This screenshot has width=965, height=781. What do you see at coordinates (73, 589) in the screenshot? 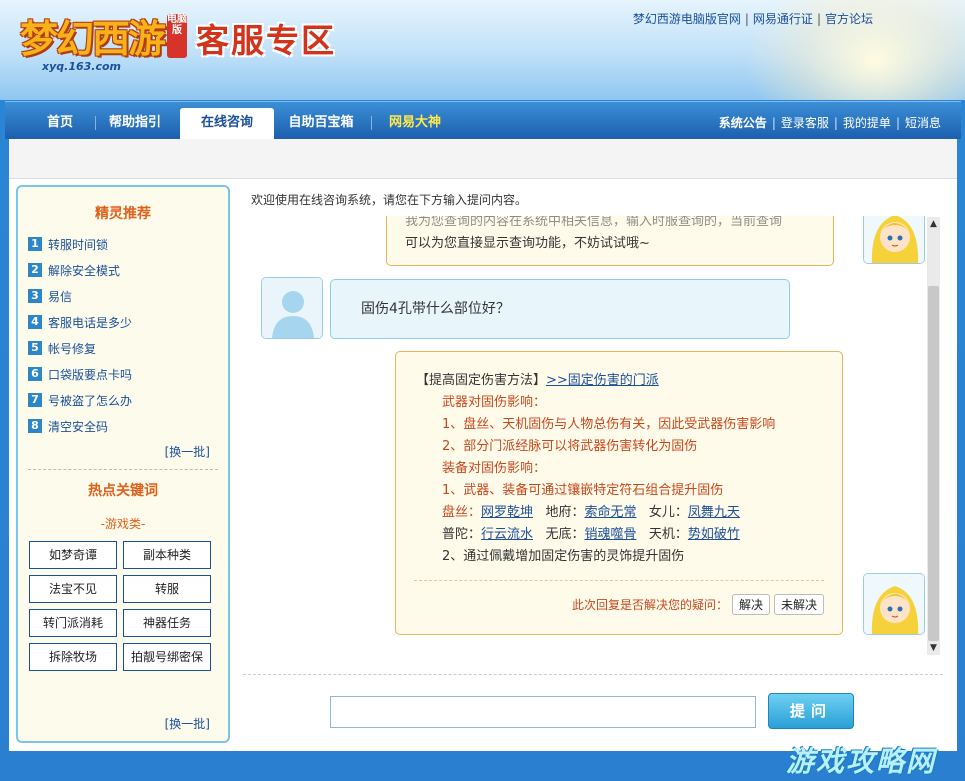
I see `keyword-button: 法宝不见` at bounding box center [73, 589].